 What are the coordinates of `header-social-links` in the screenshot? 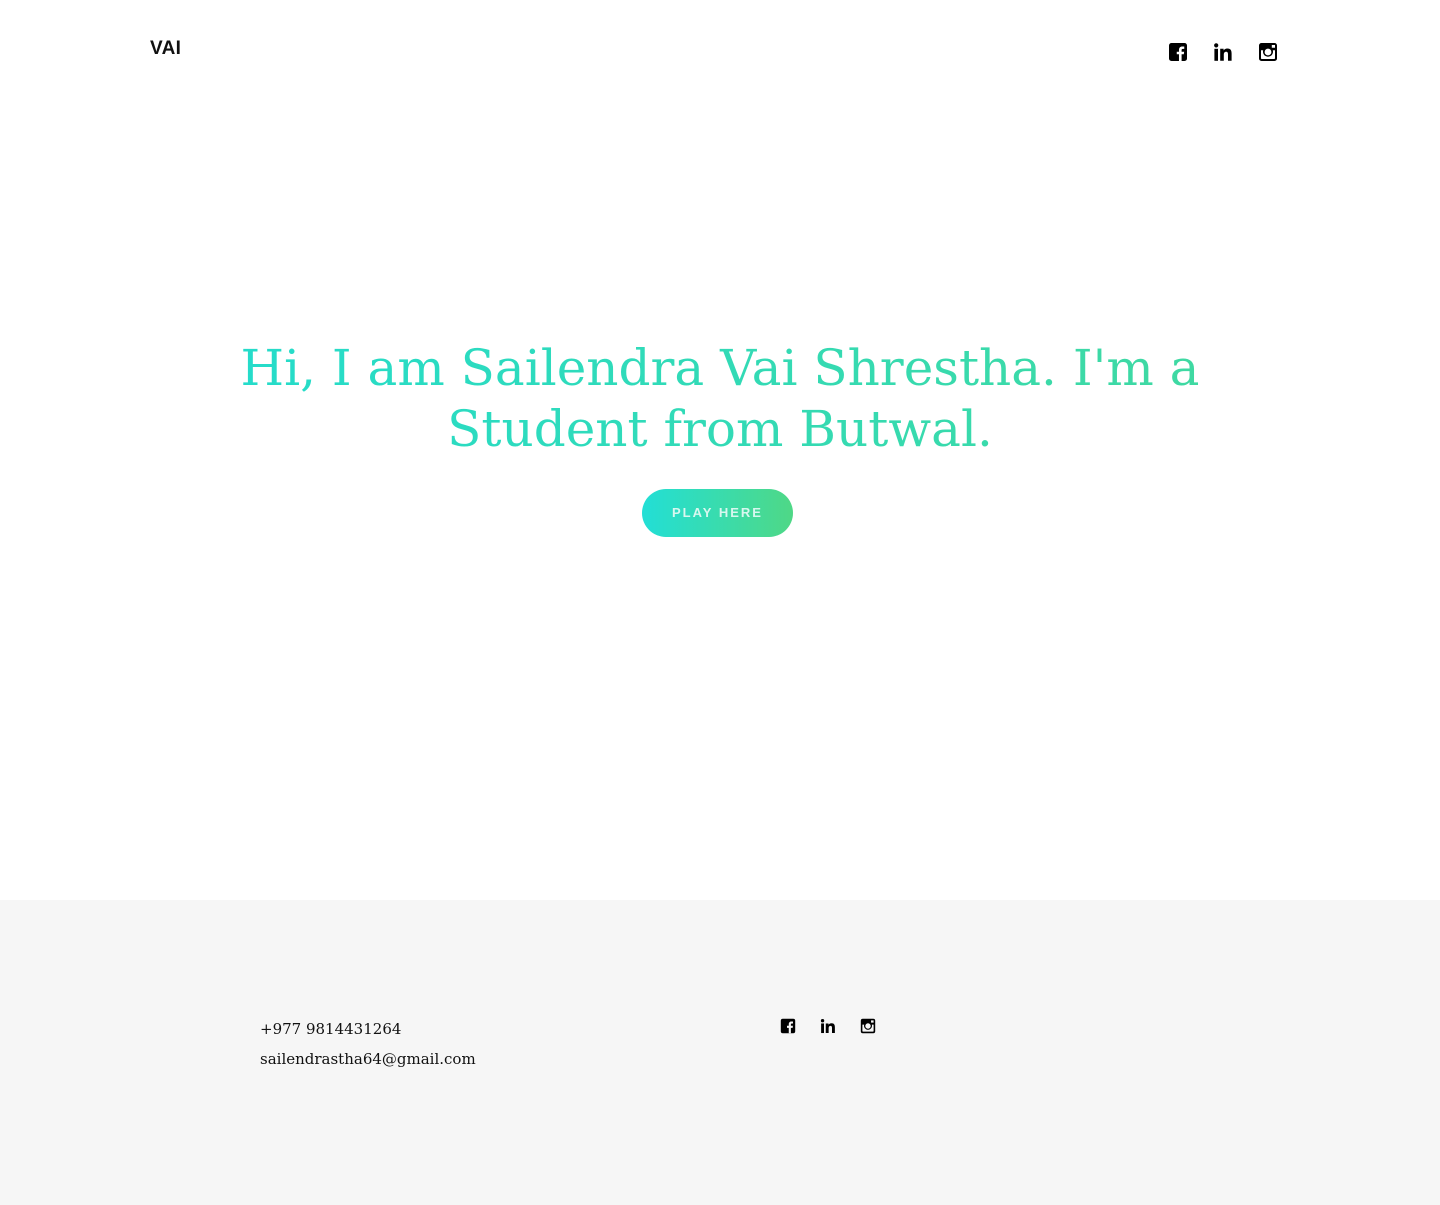 It's located at (1223, 52).